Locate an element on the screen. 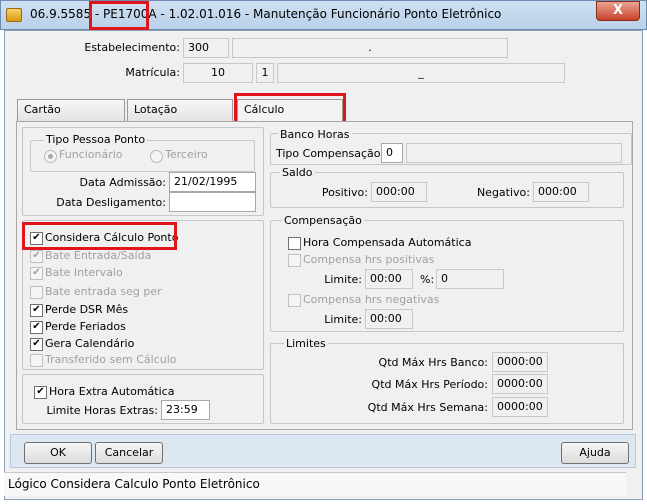 This screenshot has width=647, height=504. highlight-considera-calculo is located at coordinates (99, 236).